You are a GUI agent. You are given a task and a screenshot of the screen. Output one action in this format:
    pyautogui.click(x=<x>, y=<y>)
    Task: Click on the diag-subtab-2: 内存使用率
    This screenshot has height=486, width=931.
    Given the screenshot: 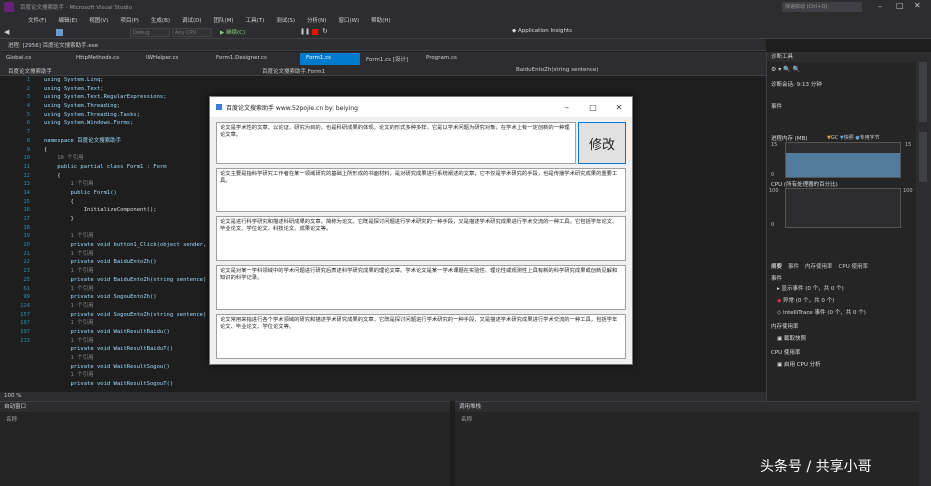 What is the action you would take?
    pyautogui.click(x=819, y=266)
    